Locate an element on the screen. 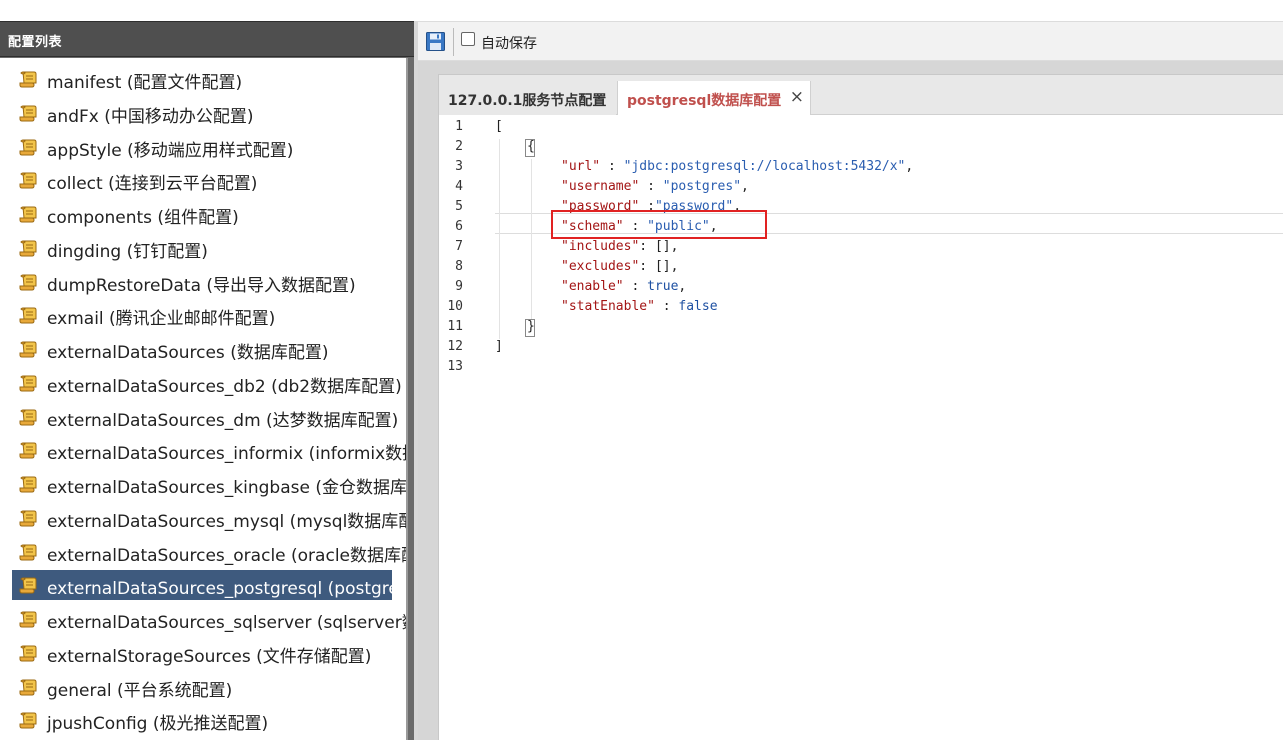 Image resolution: width=1283 pixels, height=740 pixels. config-list-item: collect (连接到云平台配置) is located at coordinates (209, 180).